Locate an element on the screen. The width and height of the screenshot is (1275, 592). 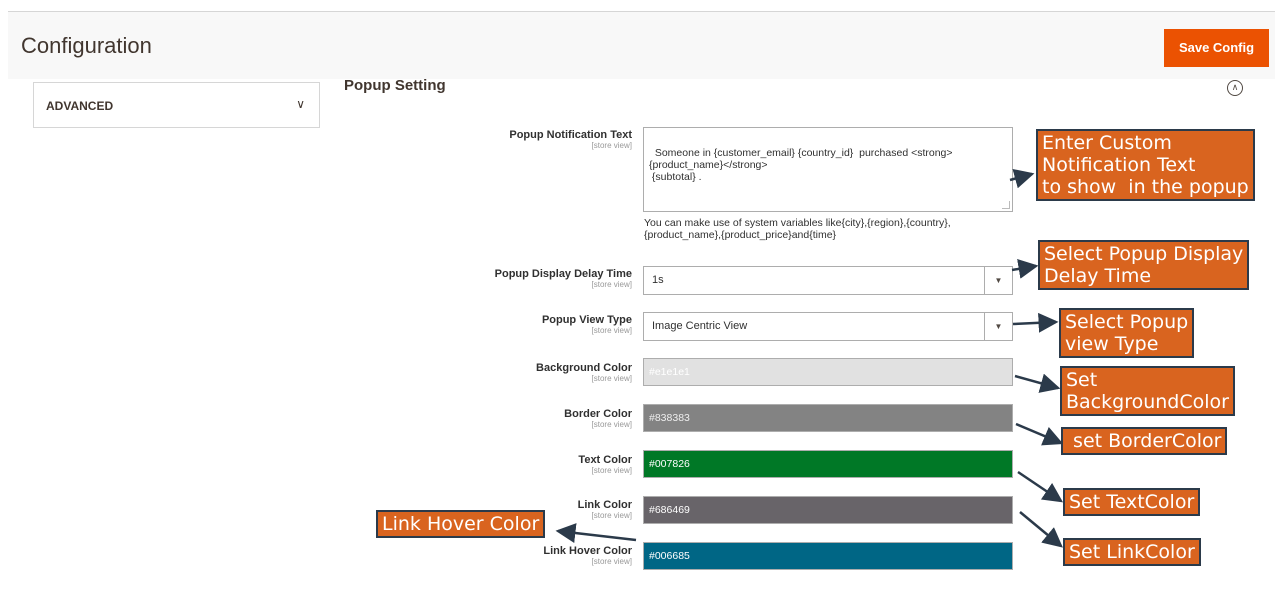
callout-view-type: Select Popup view Type is located at coordinates (1127, 333).